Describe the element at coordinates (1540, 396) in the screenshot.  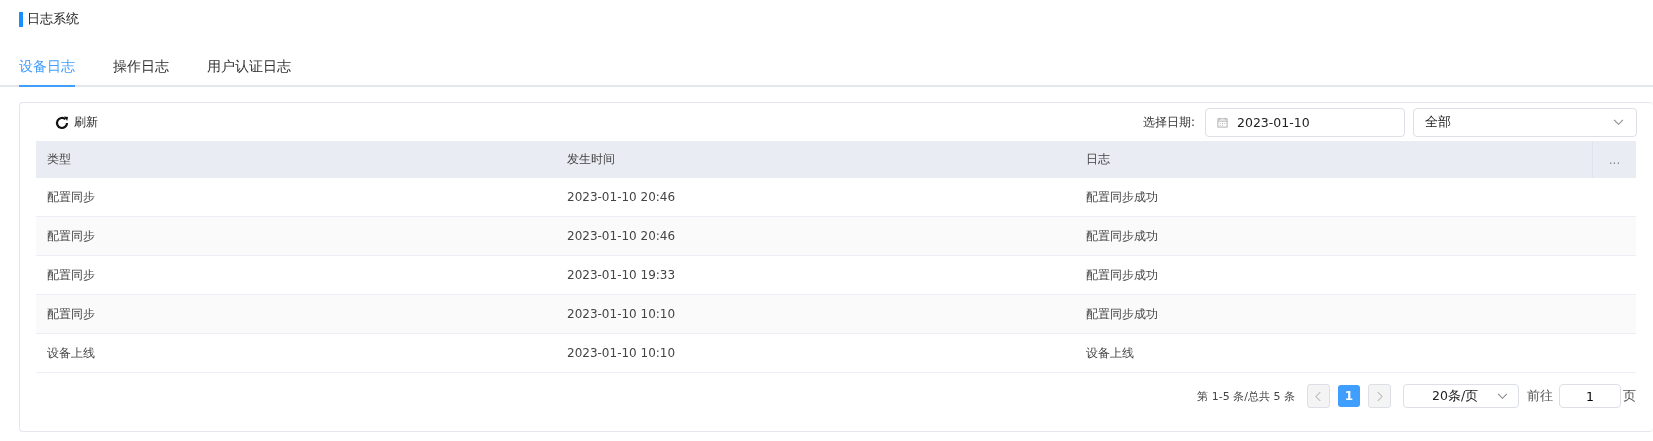
I see `goto-label: 前往` at that location.